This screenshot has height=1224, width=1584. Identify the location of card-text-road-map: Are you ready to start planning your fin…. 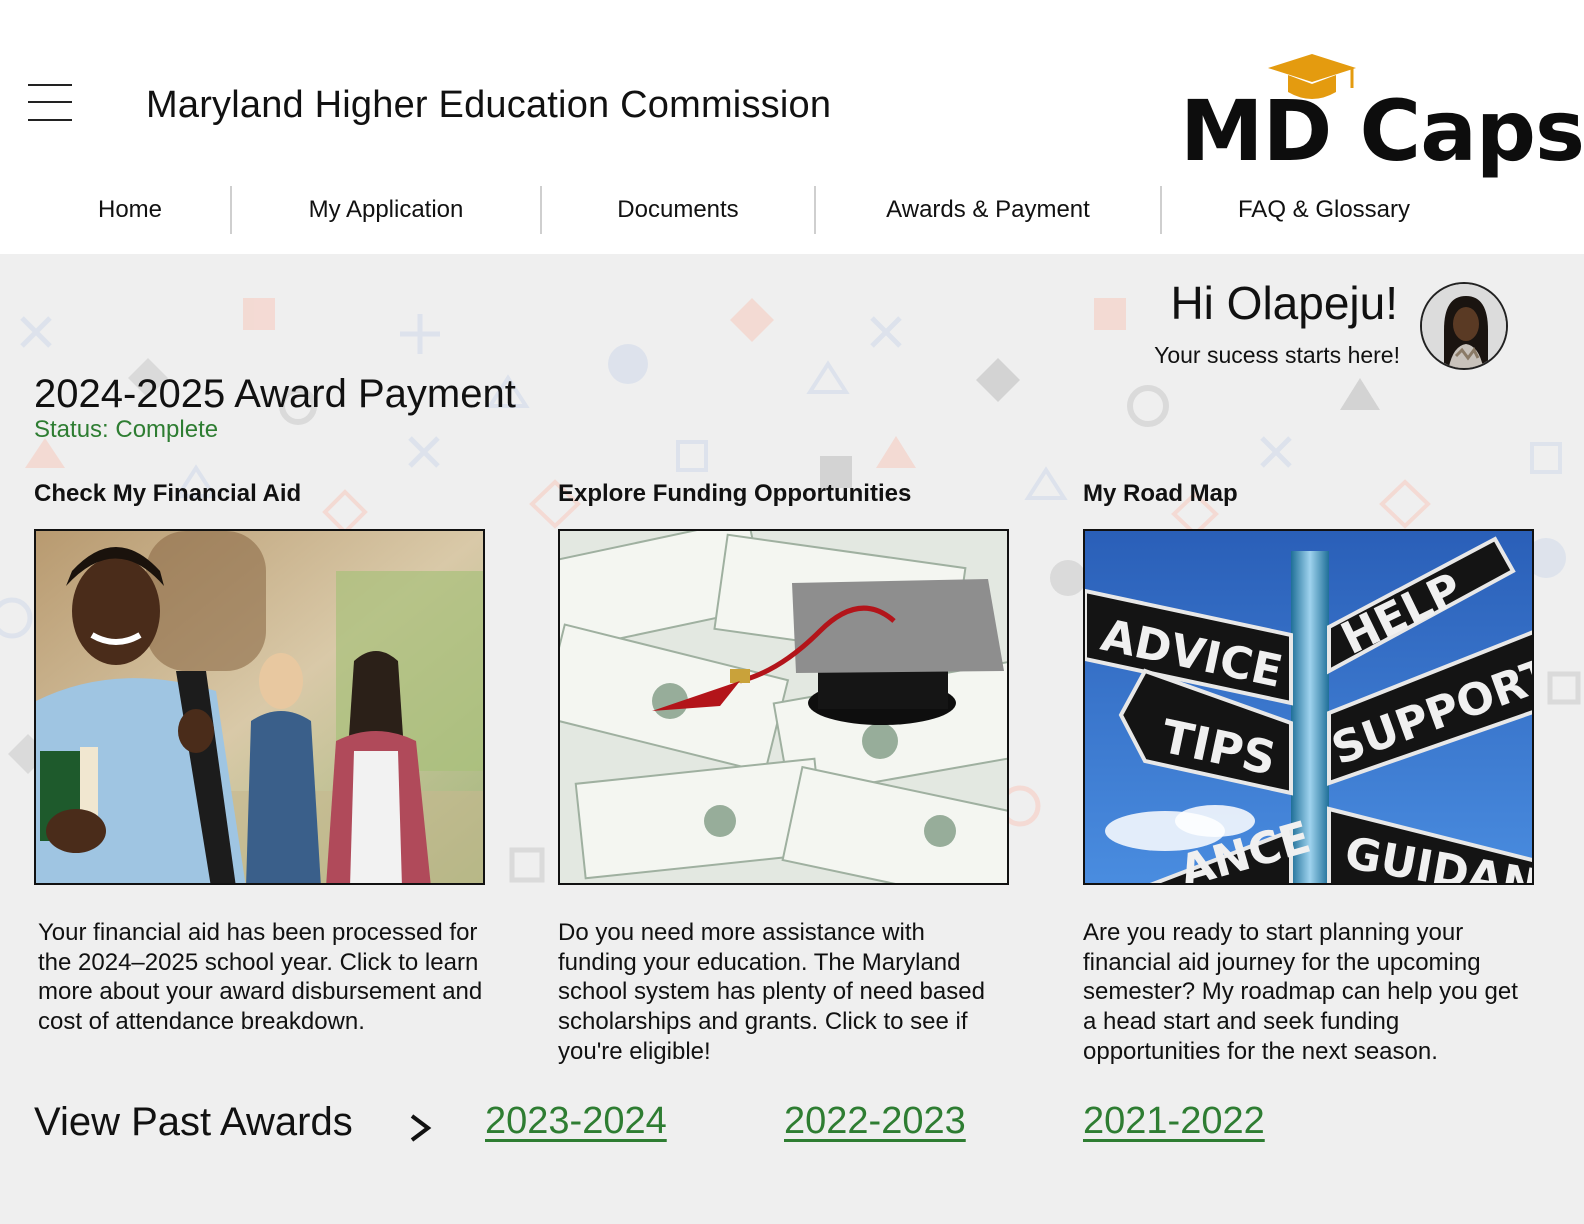
(1300, 992).